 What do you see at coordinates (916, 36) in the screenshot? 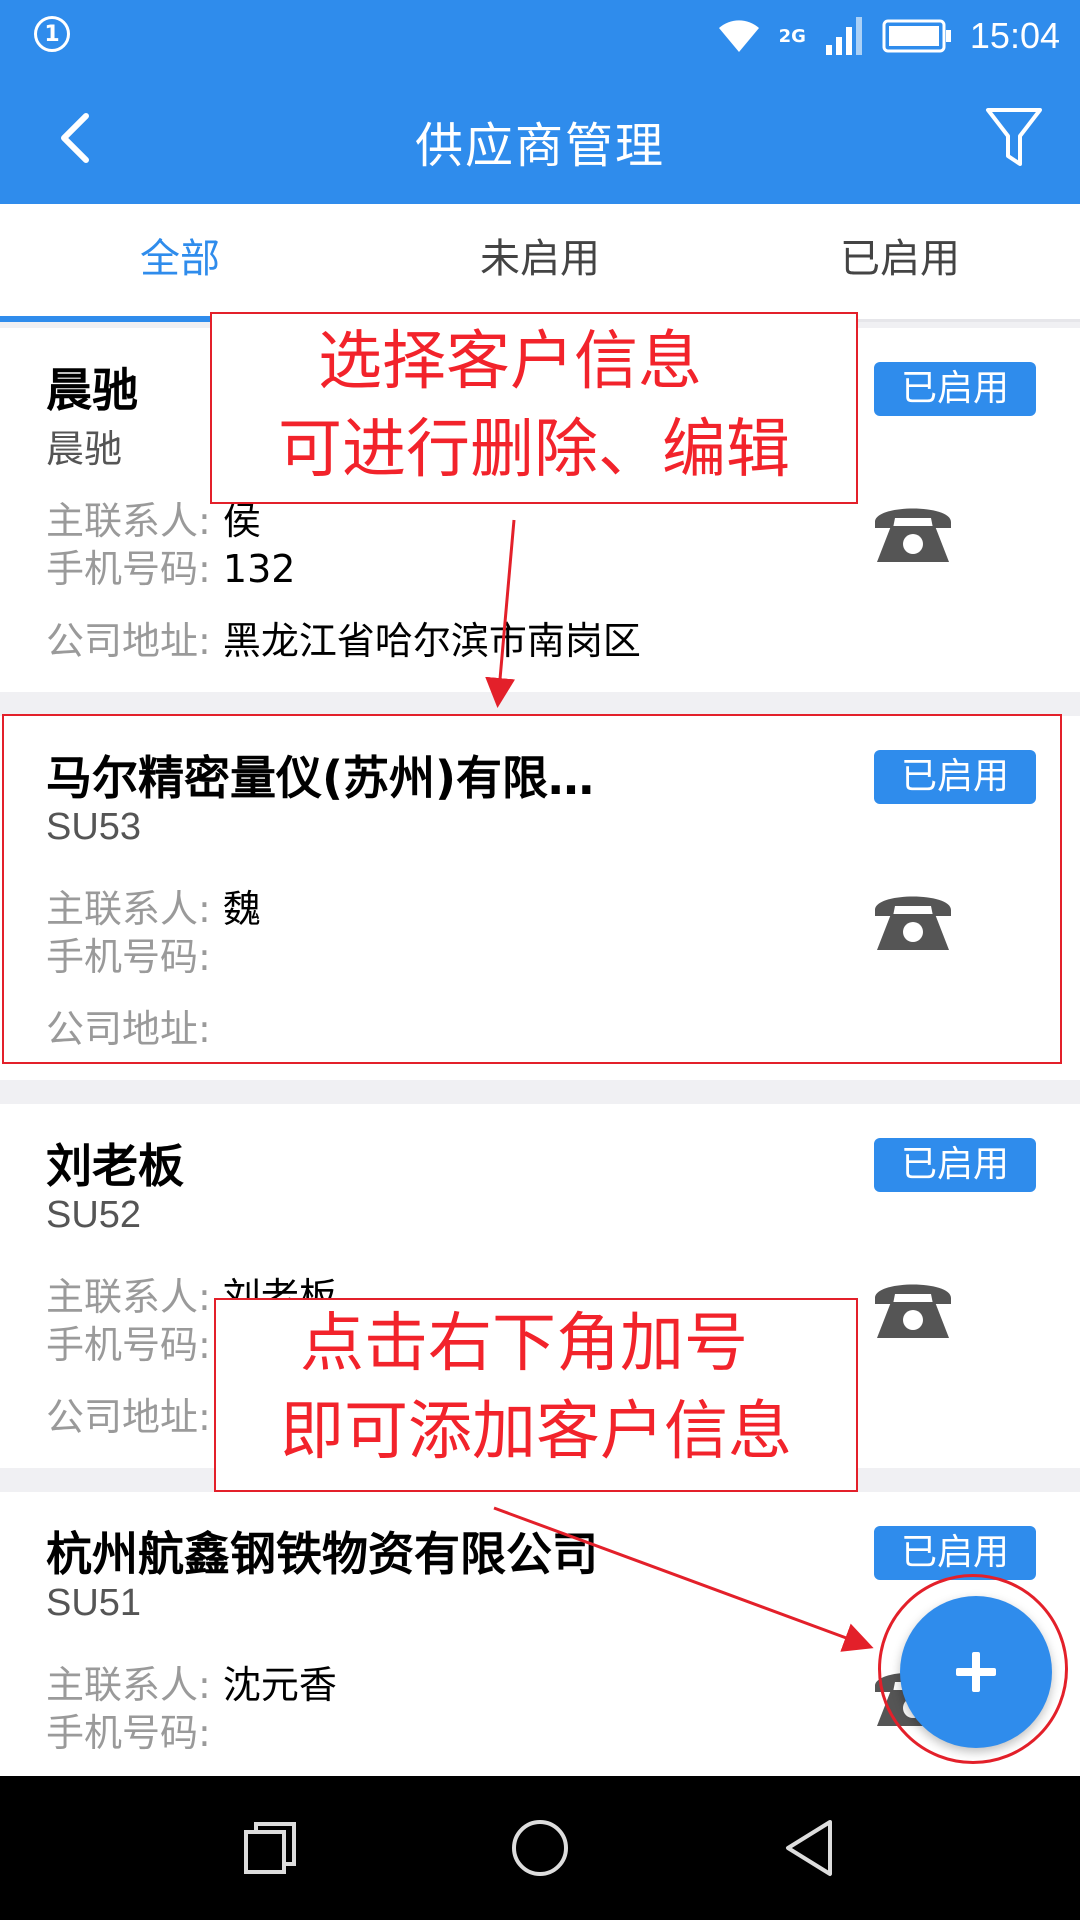
I see `battery-icon` at bounding box center [916, 36].